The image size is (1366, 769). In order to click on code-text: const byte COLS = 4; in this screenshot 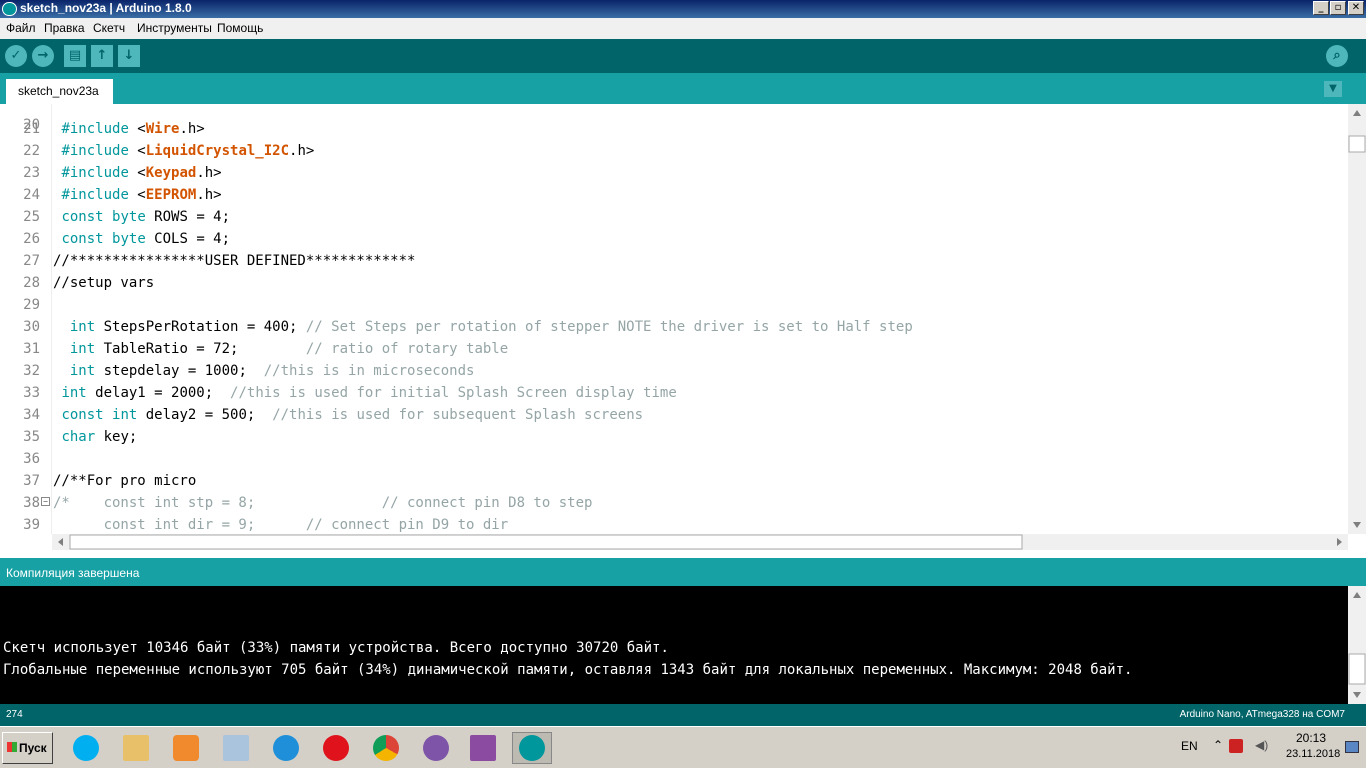, I will do `click(146, 239)`.